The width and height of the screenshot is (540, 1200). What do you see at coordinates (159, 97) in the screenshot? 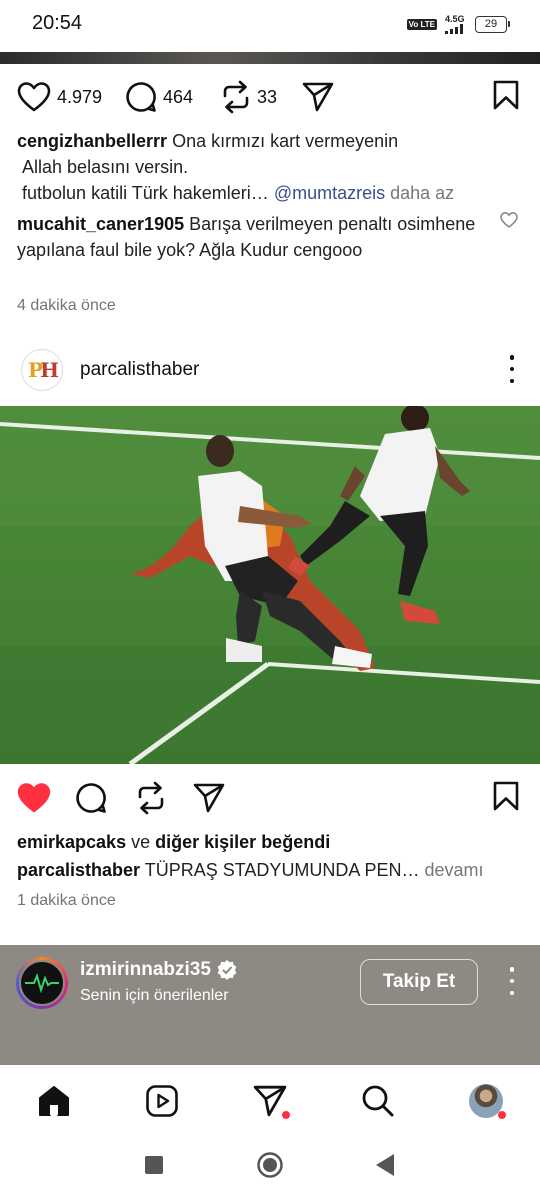
I see `comment-button: 464` at bounding box center [159, 97].